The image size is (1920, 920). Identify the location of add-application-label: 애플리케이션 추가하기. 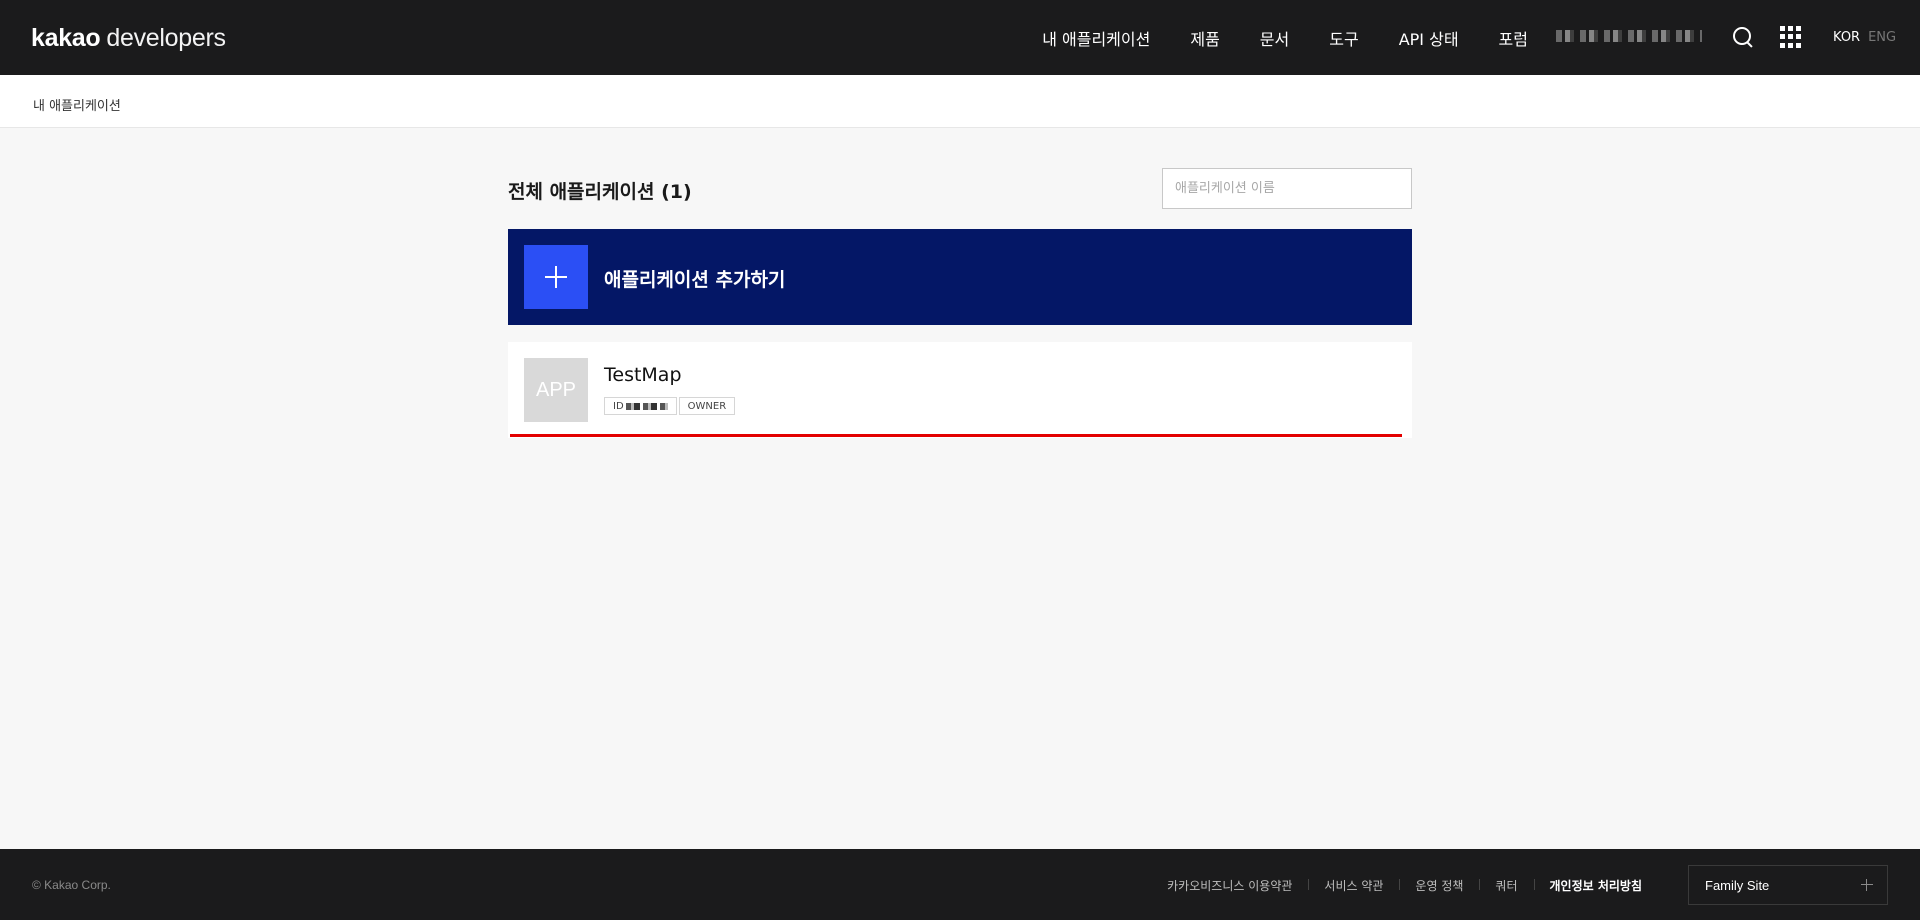
(695, 280).